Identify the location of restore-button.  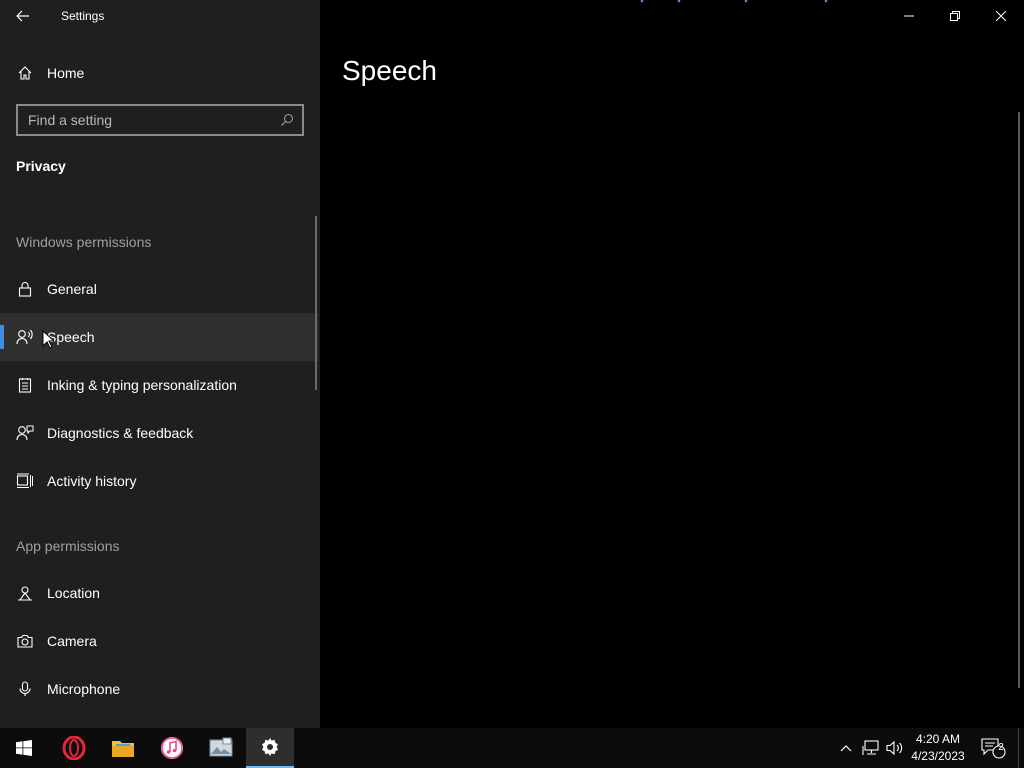
(955, 16).